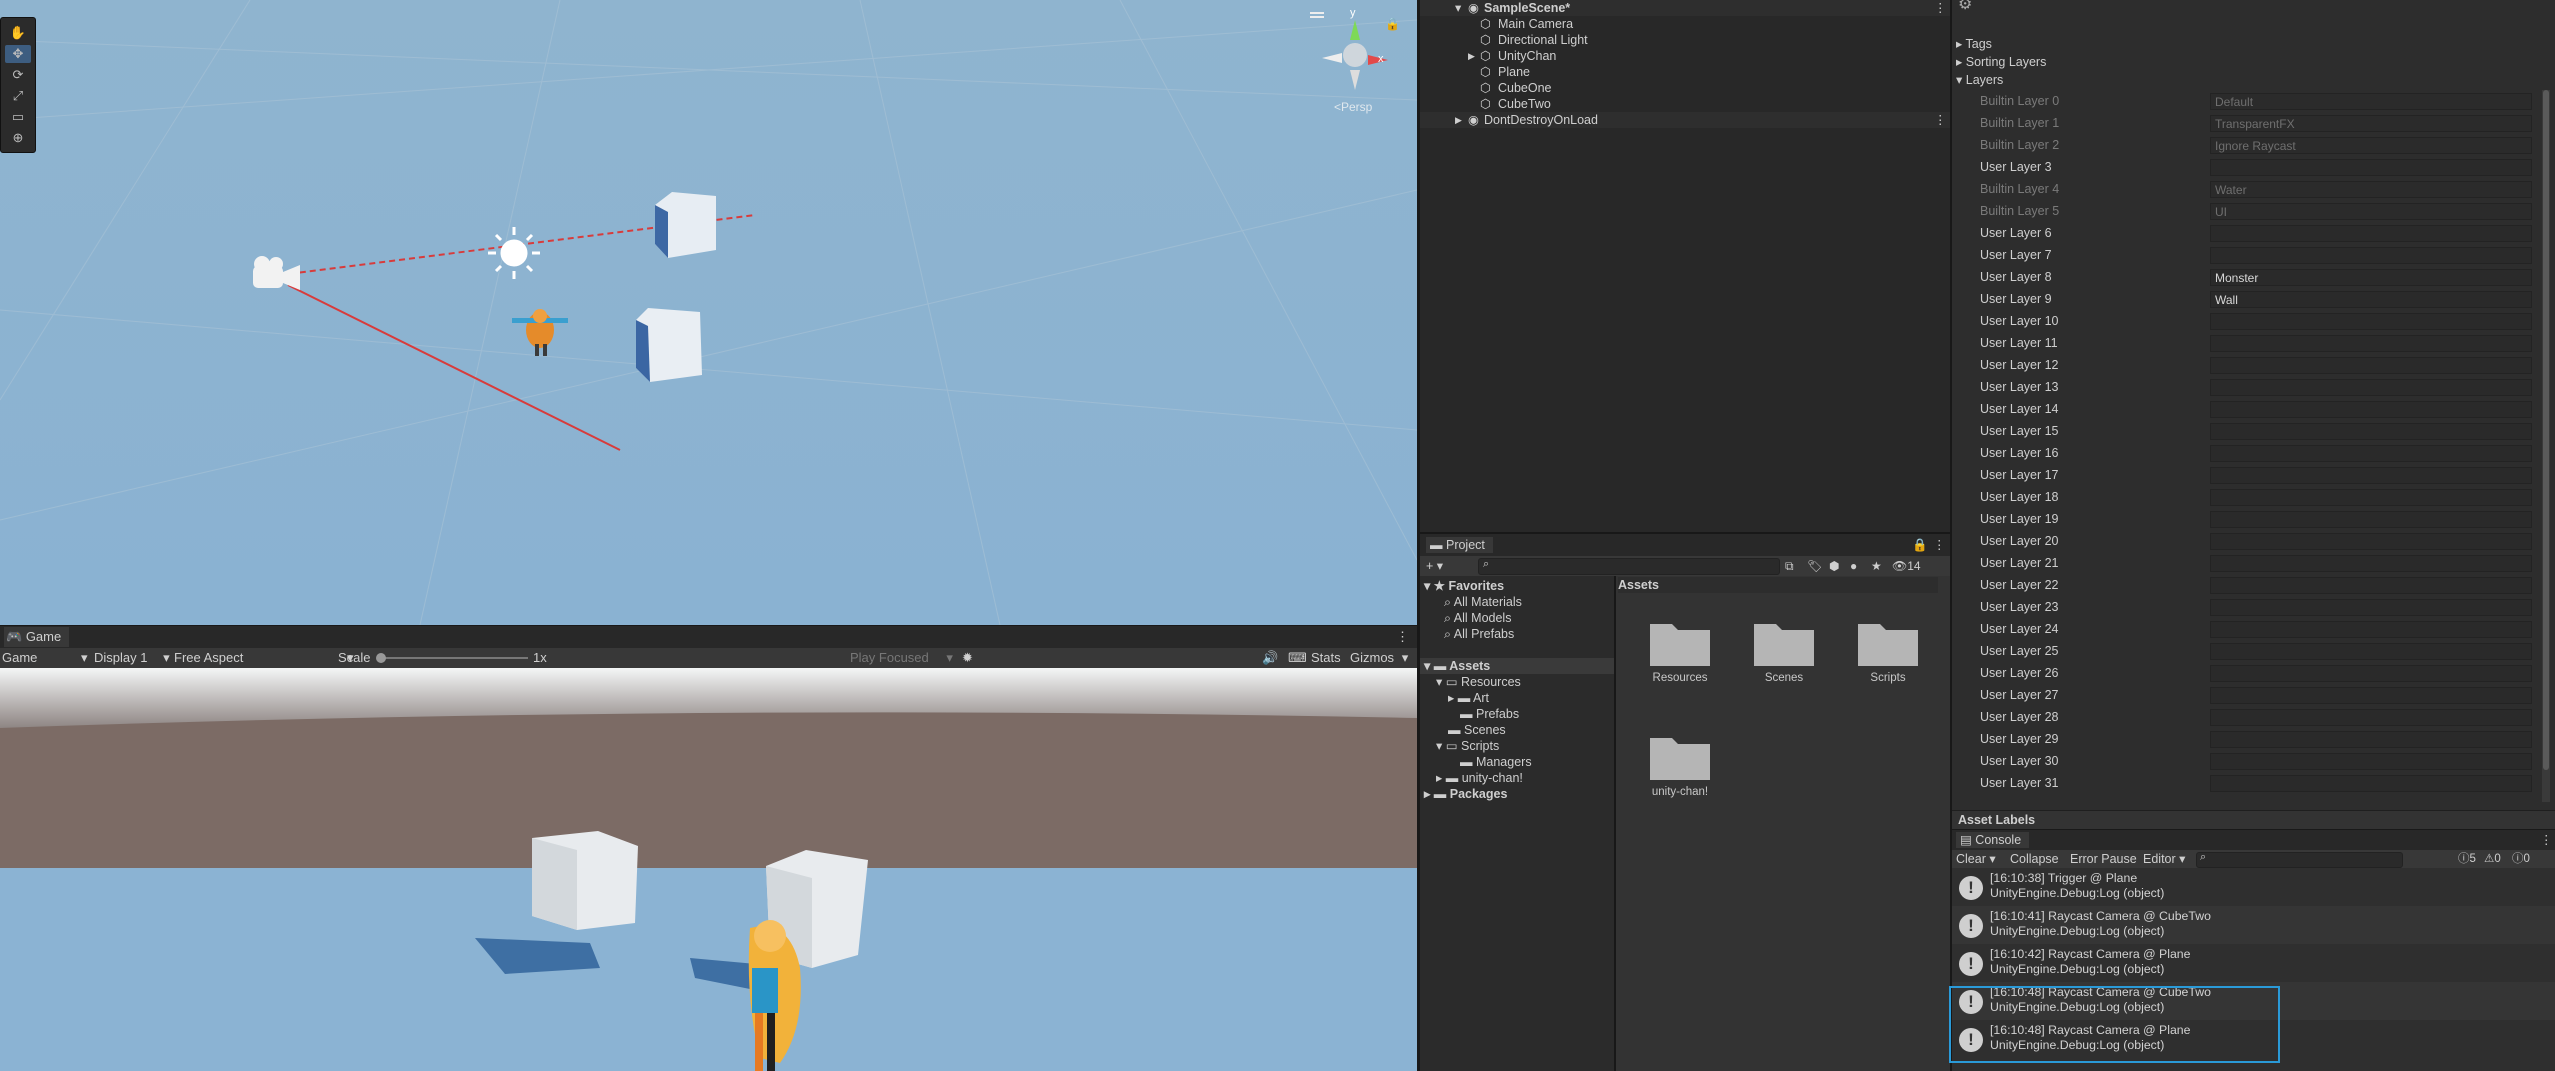  What do you see at coordinates (1496, 762) in the screenshot?
I see `tree-managers: ▬ Managers` at bounding box center [1496, 762].